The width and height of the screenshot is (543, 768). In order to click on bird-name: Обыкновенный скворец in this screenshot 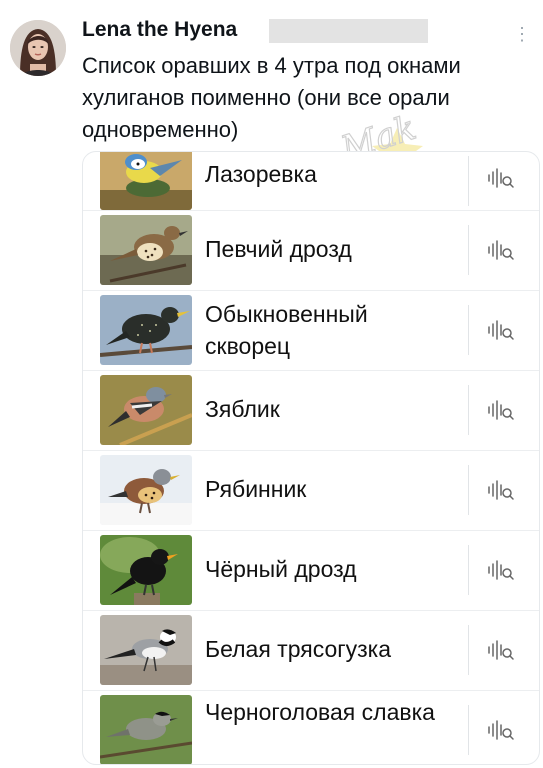, I will do `click(286, 330)`.